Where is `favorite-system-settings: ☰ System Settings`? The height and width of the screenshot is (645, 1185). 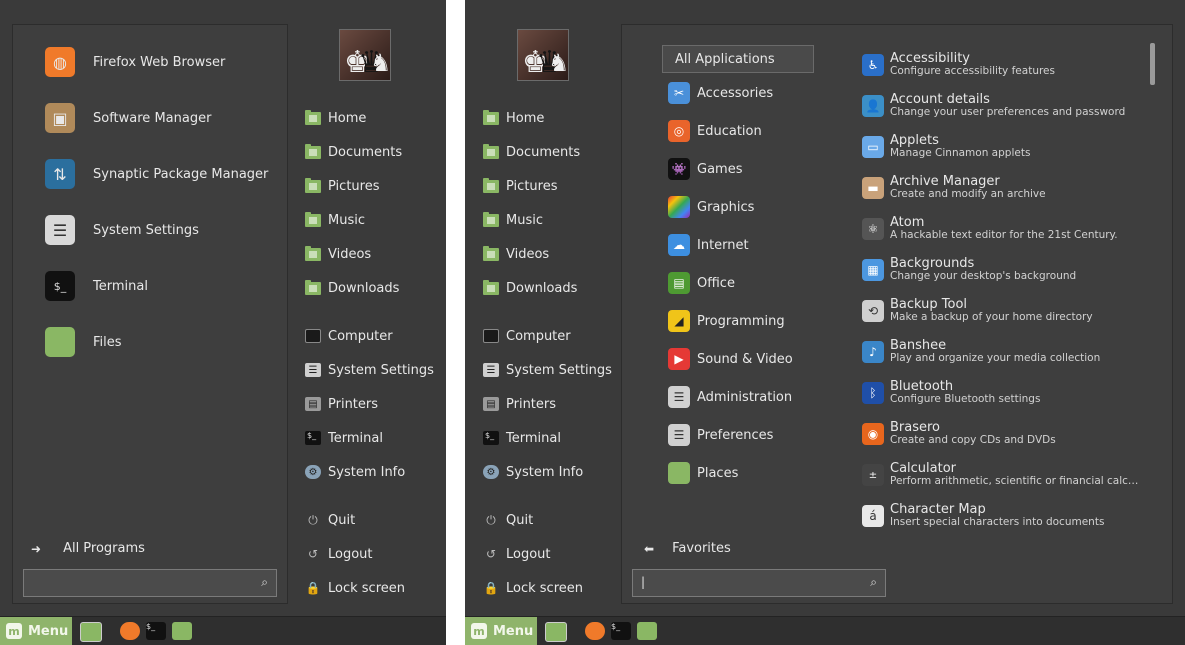 favorite-system-settings: ☰ System Settings is located at coordinates (122, 230).